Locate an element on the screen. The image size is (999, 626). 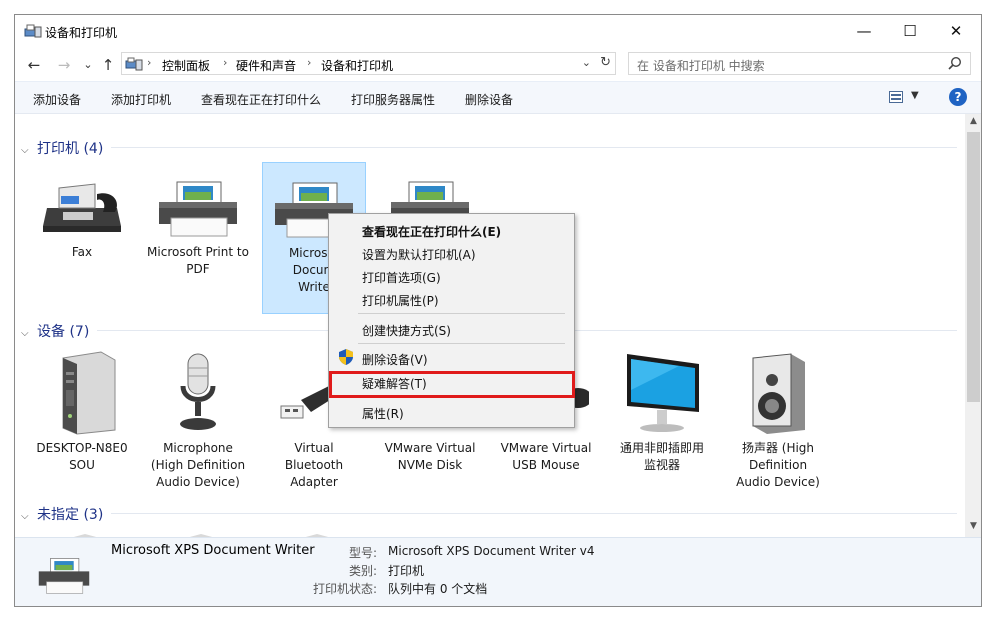
device-label: Microsoft Print to PDF is located at coordinates (198, 260).